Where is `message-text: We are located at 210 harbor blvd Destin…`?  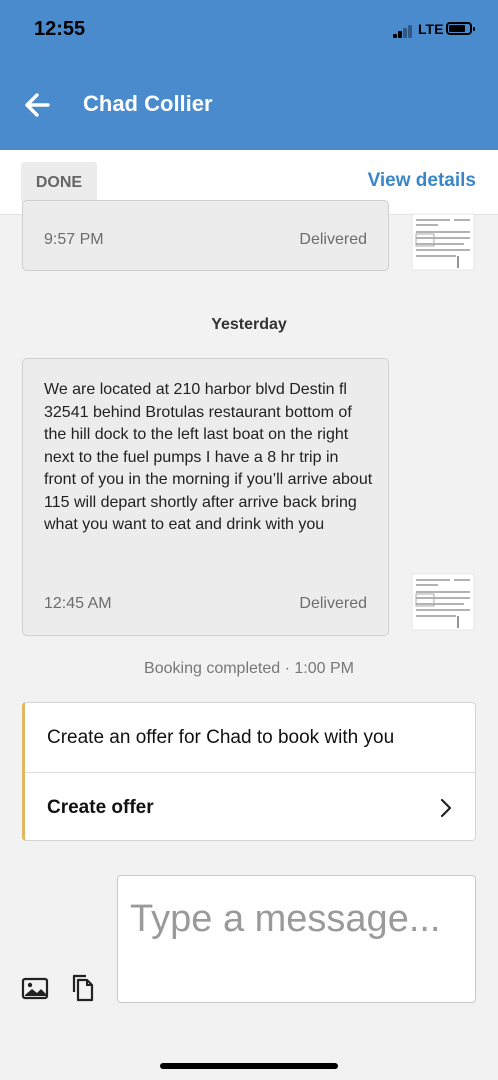 message-text: We are located at 210 harbor blvd Destin… is located at coordinates (208, 457).